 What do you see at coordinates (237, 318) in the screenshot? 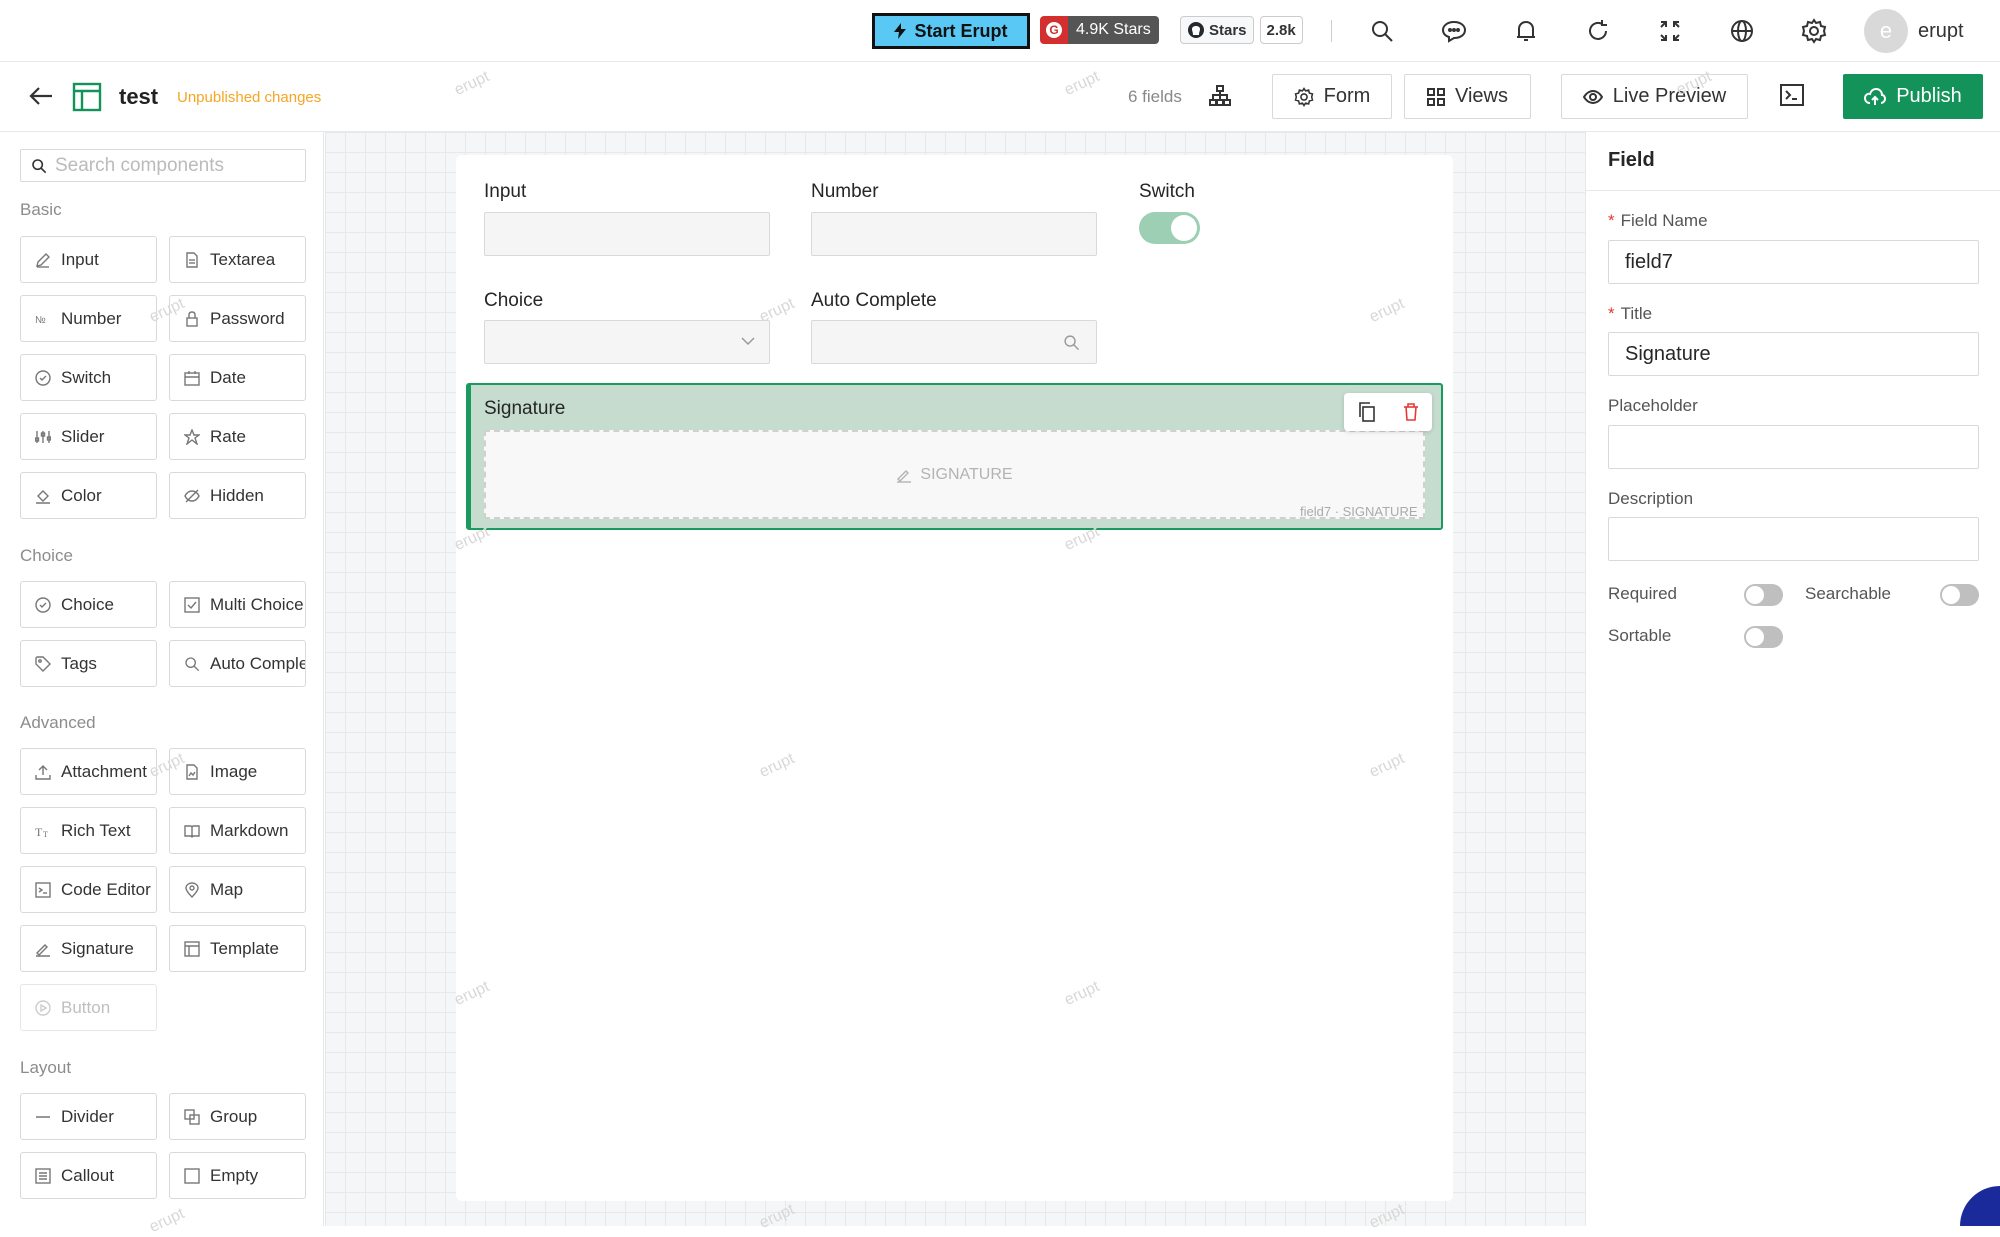
I see `component-password: Password` at bounding box center [237, 318].